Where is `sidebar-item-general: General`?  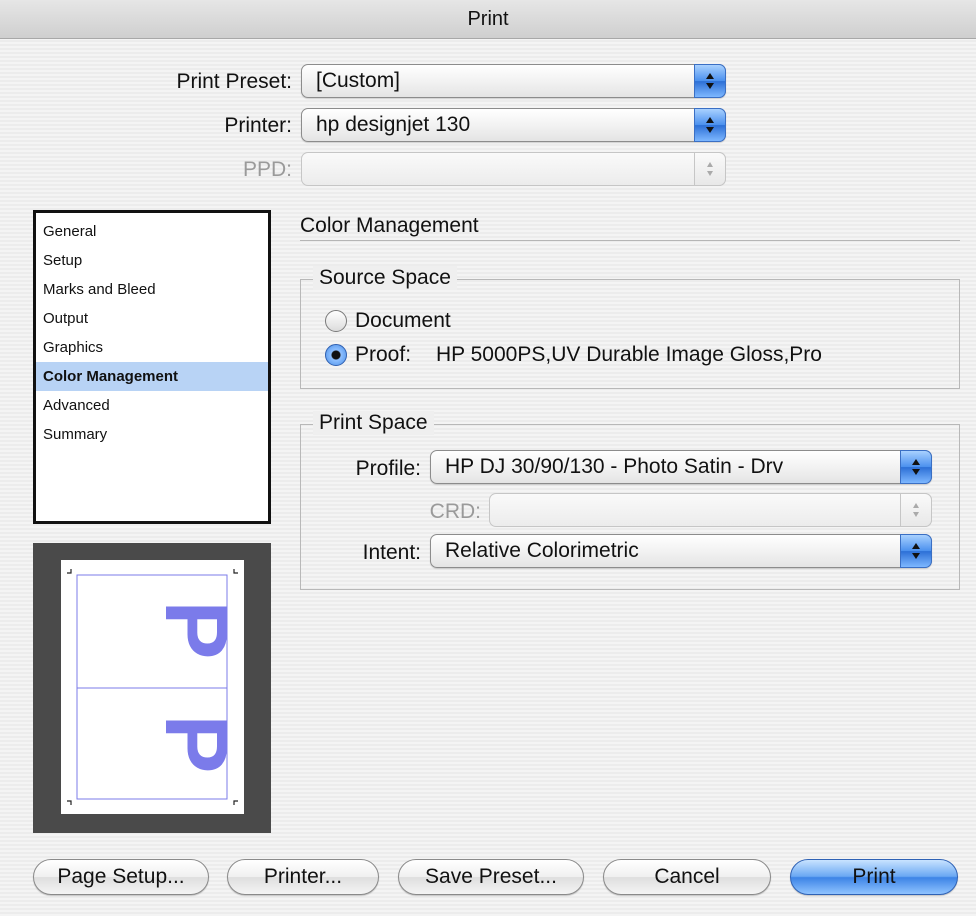
sidebar-item-general: General is located at coordinates (152, 231).